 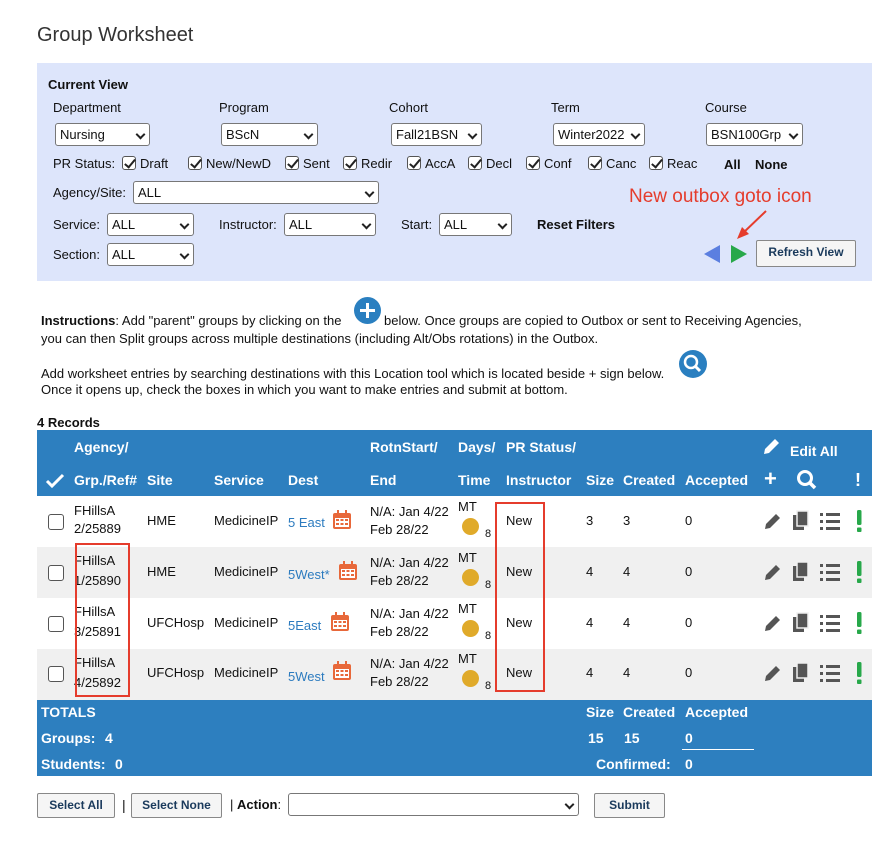 I want to click on program-select: BScN, so click(x=269, y=134).